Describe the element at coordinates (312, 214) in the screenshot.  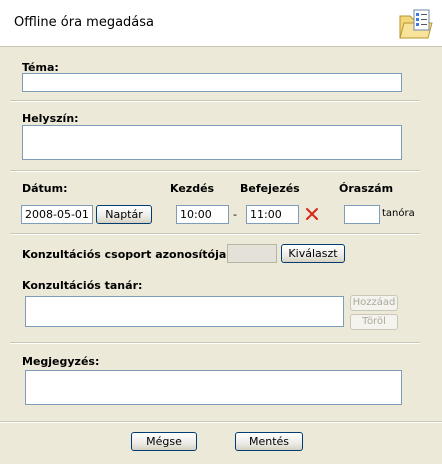
I see `red-x-icon` at that location.